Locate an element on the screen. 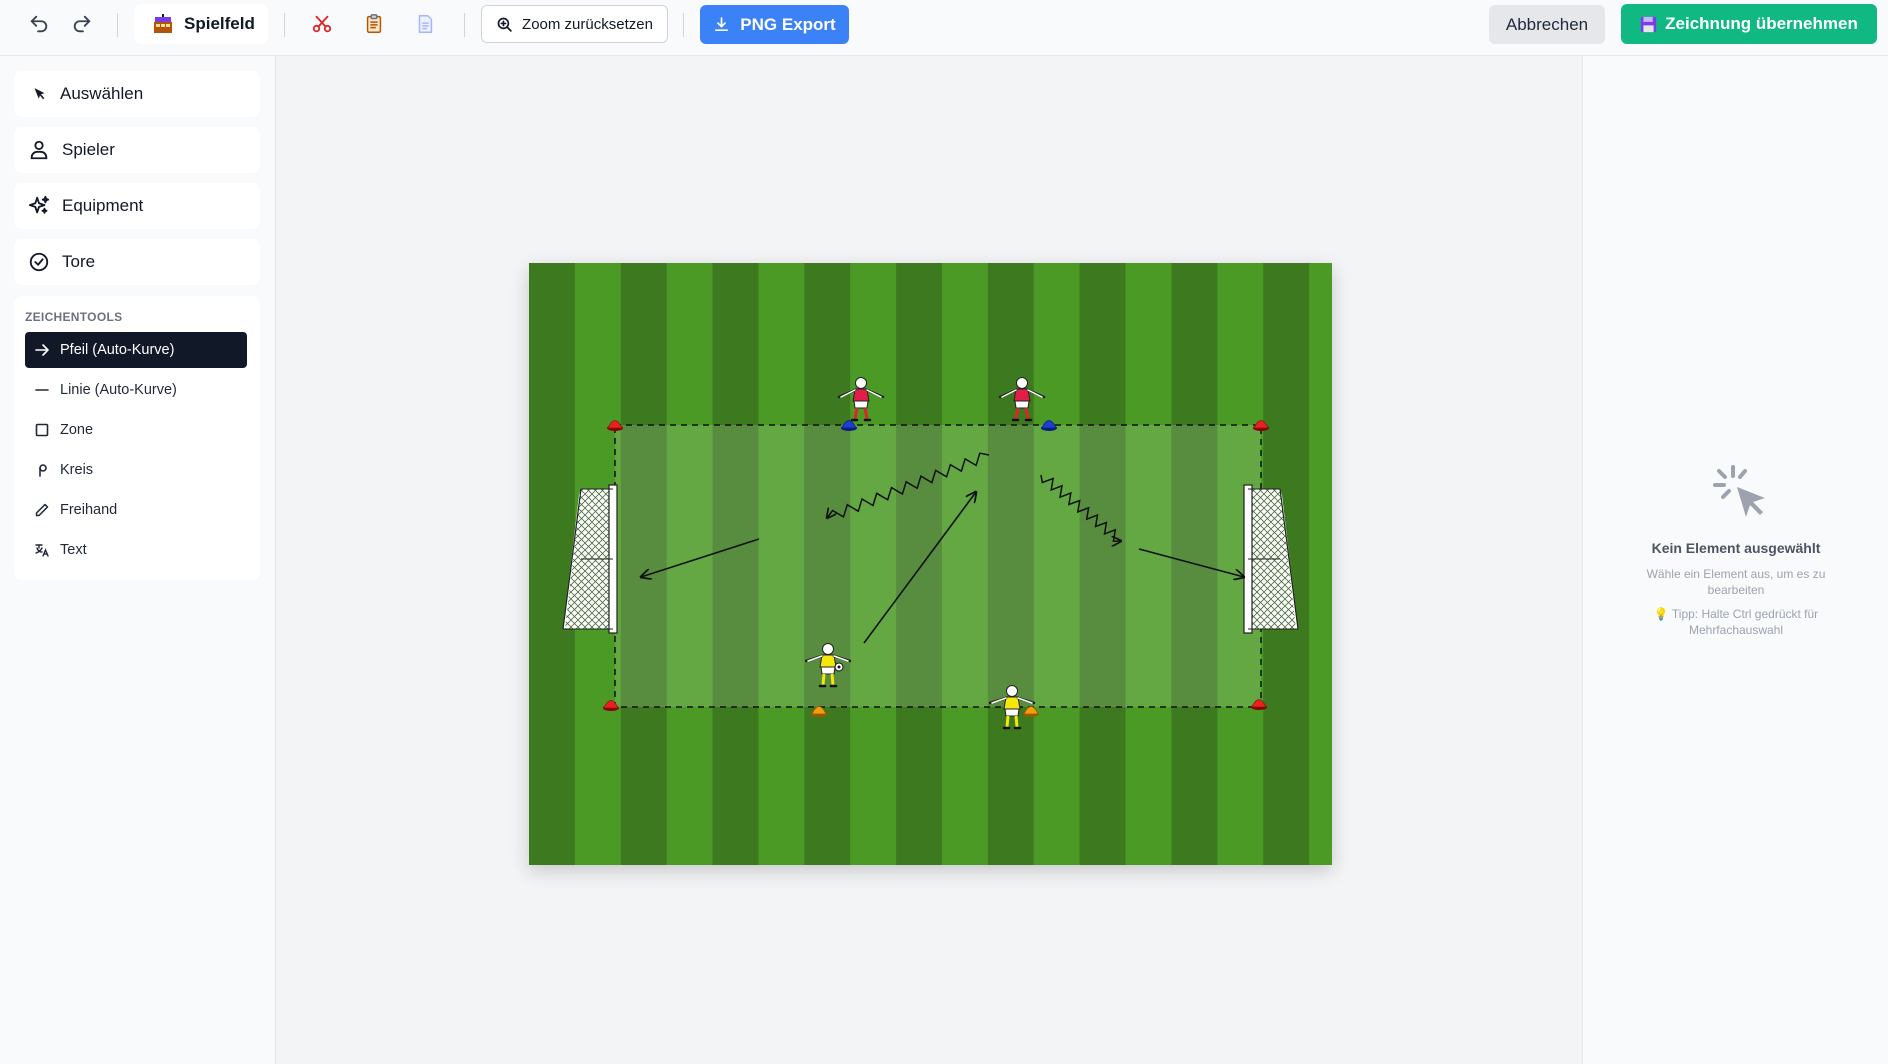  undo-button is located at coordinates (39, 24).